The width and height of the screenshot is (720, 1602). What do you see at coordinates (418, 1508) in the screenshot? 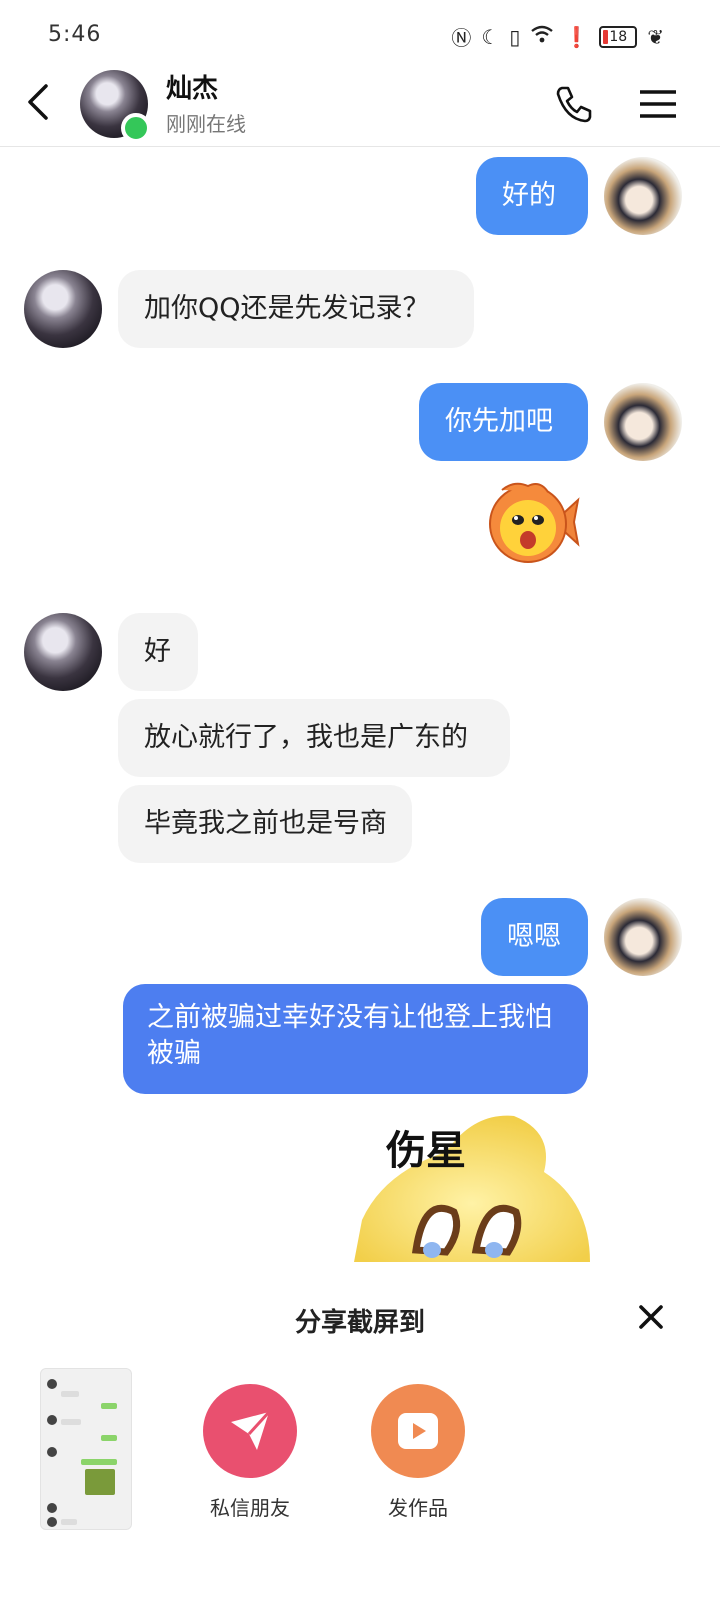
I see `share-action-label: 发作品` at bounding box center [418, 1508].